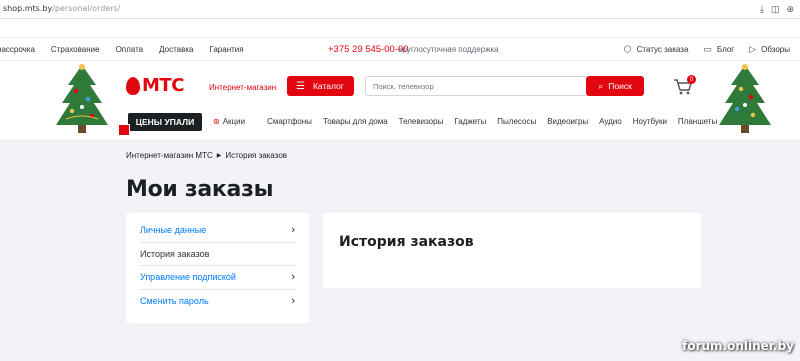 Image resolution: width=800 pixels, height=361 pixels. Describe the element at coordinates (163, 85) in the screenshot. I see `logo-text: МТС` at that location.